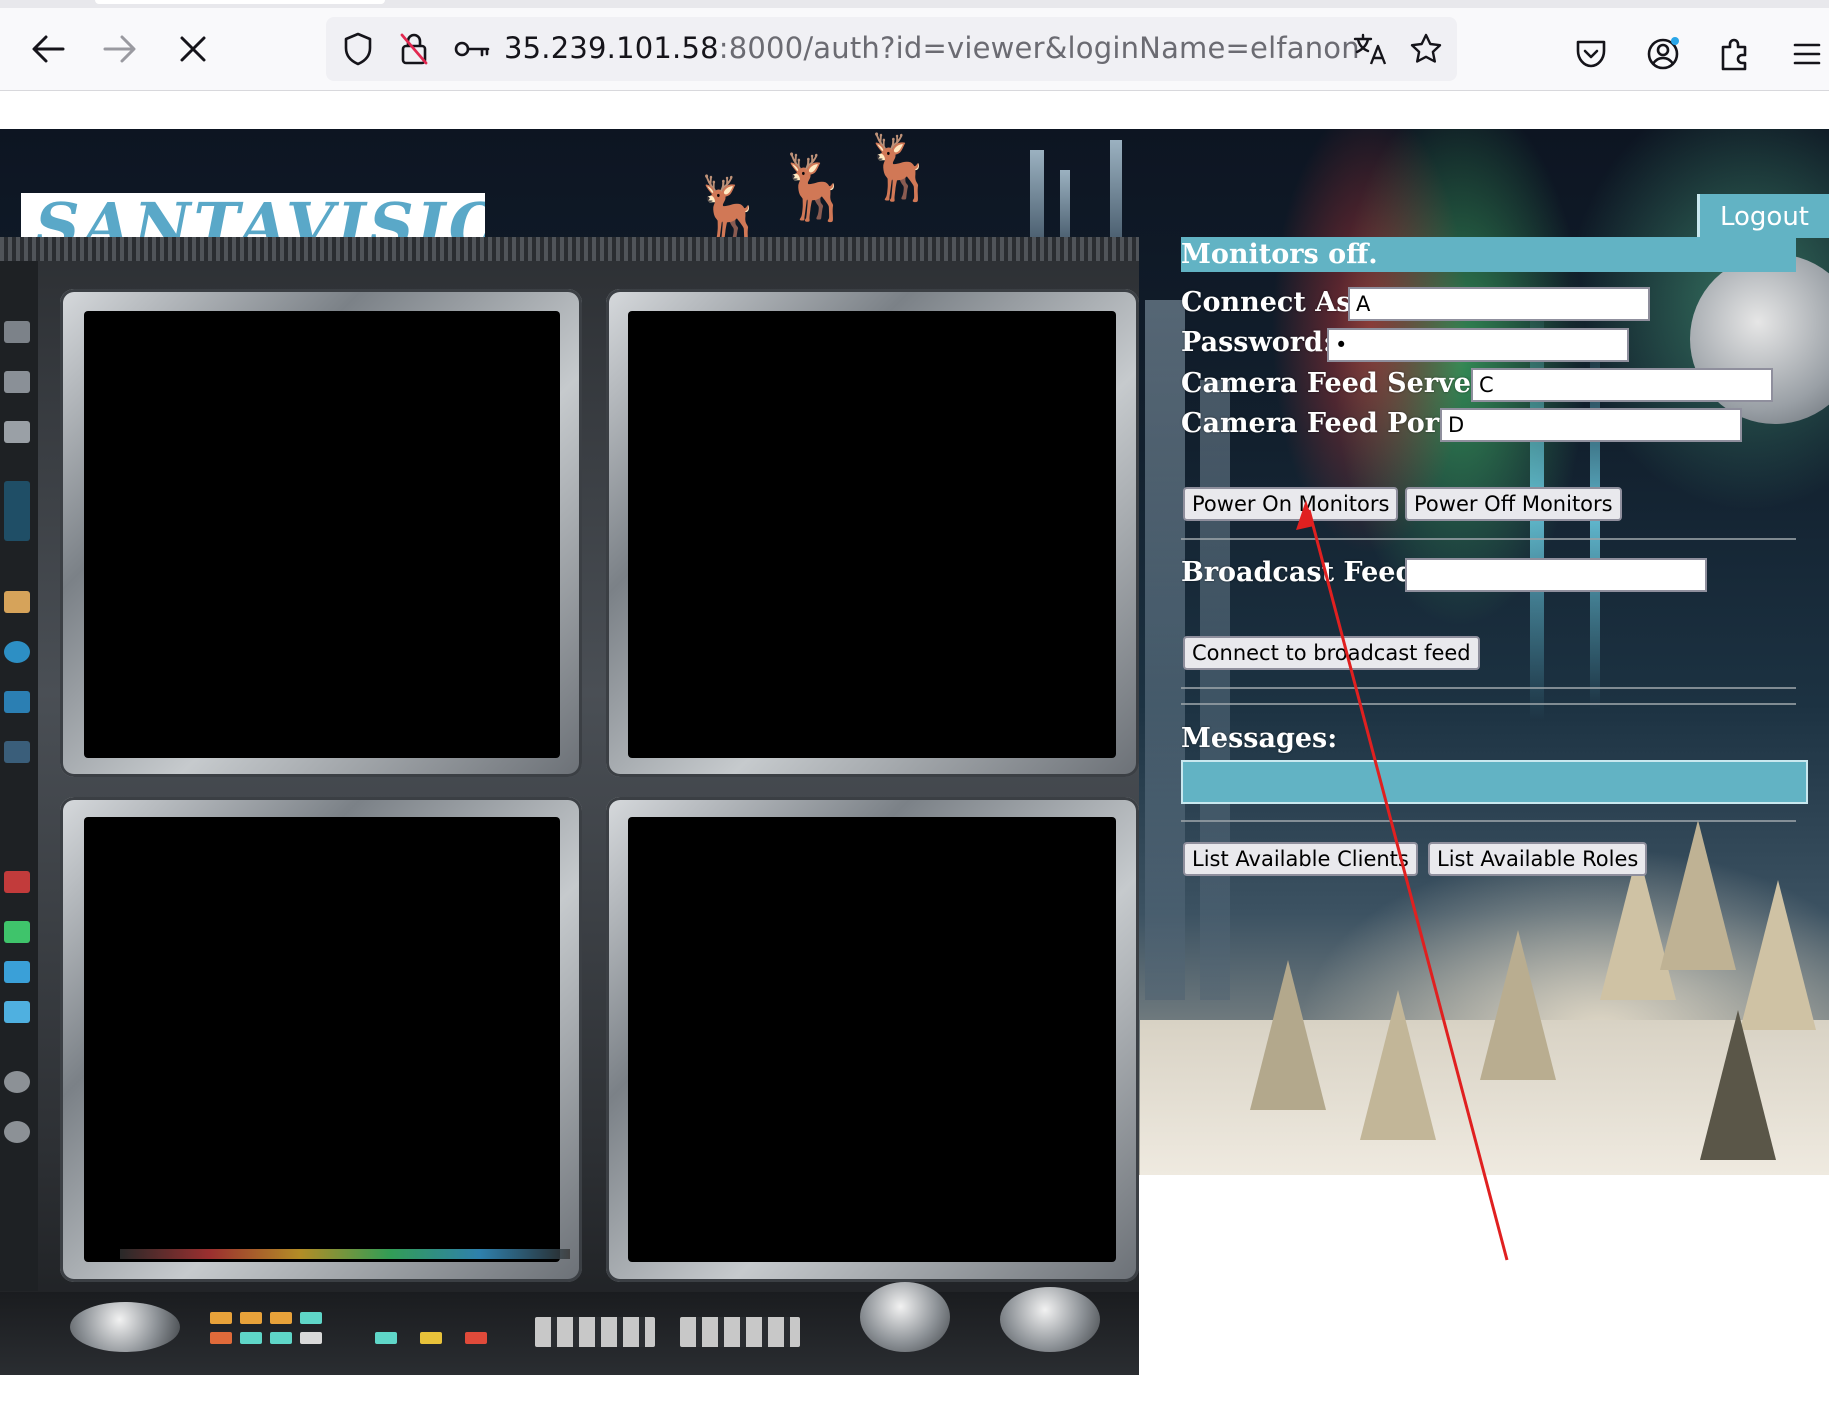 The width and height of the screenshot is (1829, 1410). I want to click on back-arrow-icon, so click(48, 49).